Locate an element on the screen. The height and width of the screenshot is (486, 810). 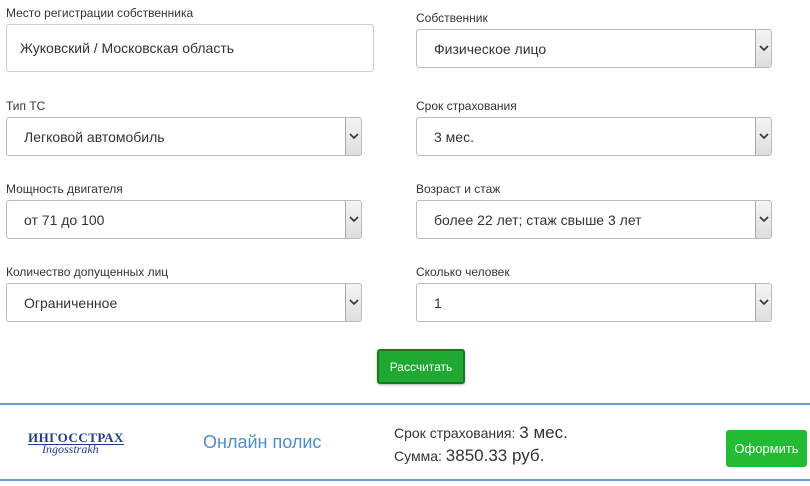
age-experience-value: более 22 лет; стаж свыше 3 лет is located at coordinates (538, 219).